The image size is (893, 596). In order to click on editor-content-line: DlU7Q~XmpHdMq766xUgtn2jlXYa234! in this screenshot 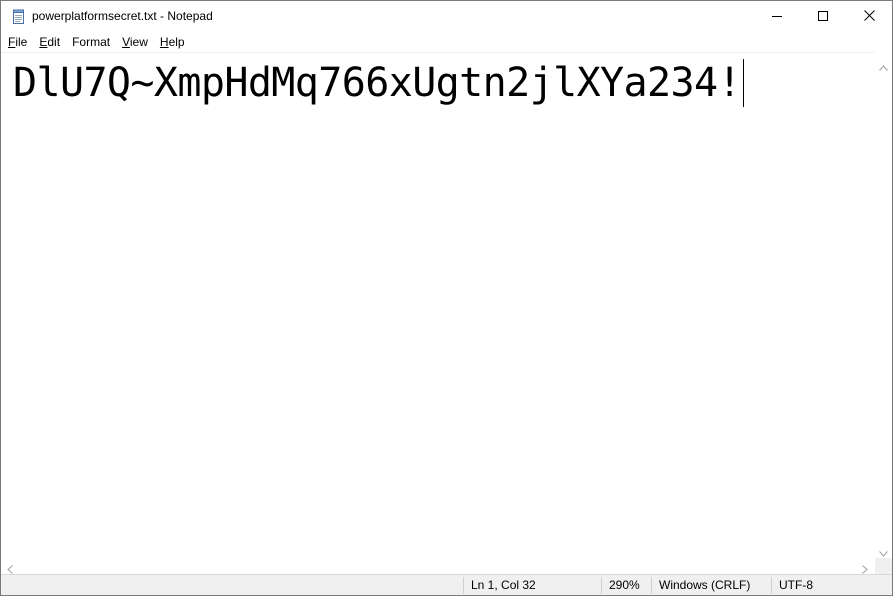, I will do `click(378, 83)`.